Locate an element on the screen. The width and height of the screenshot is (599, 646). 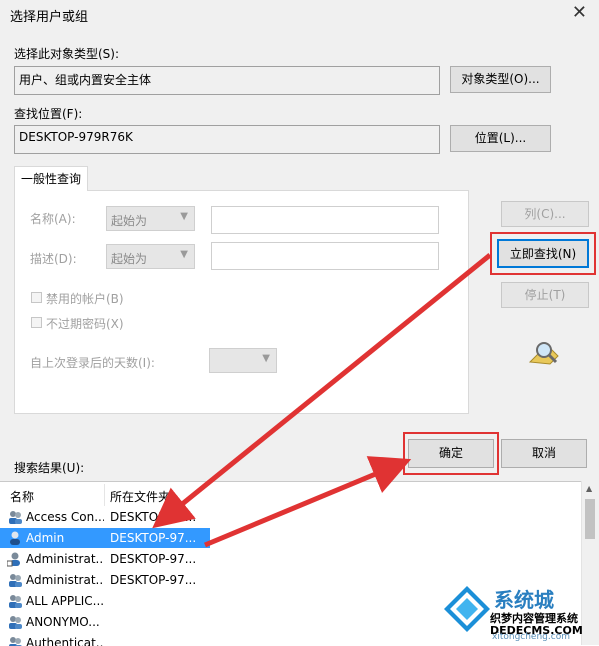
tab-common-queries: 一般性查询 is located at coordinates (51, 178).